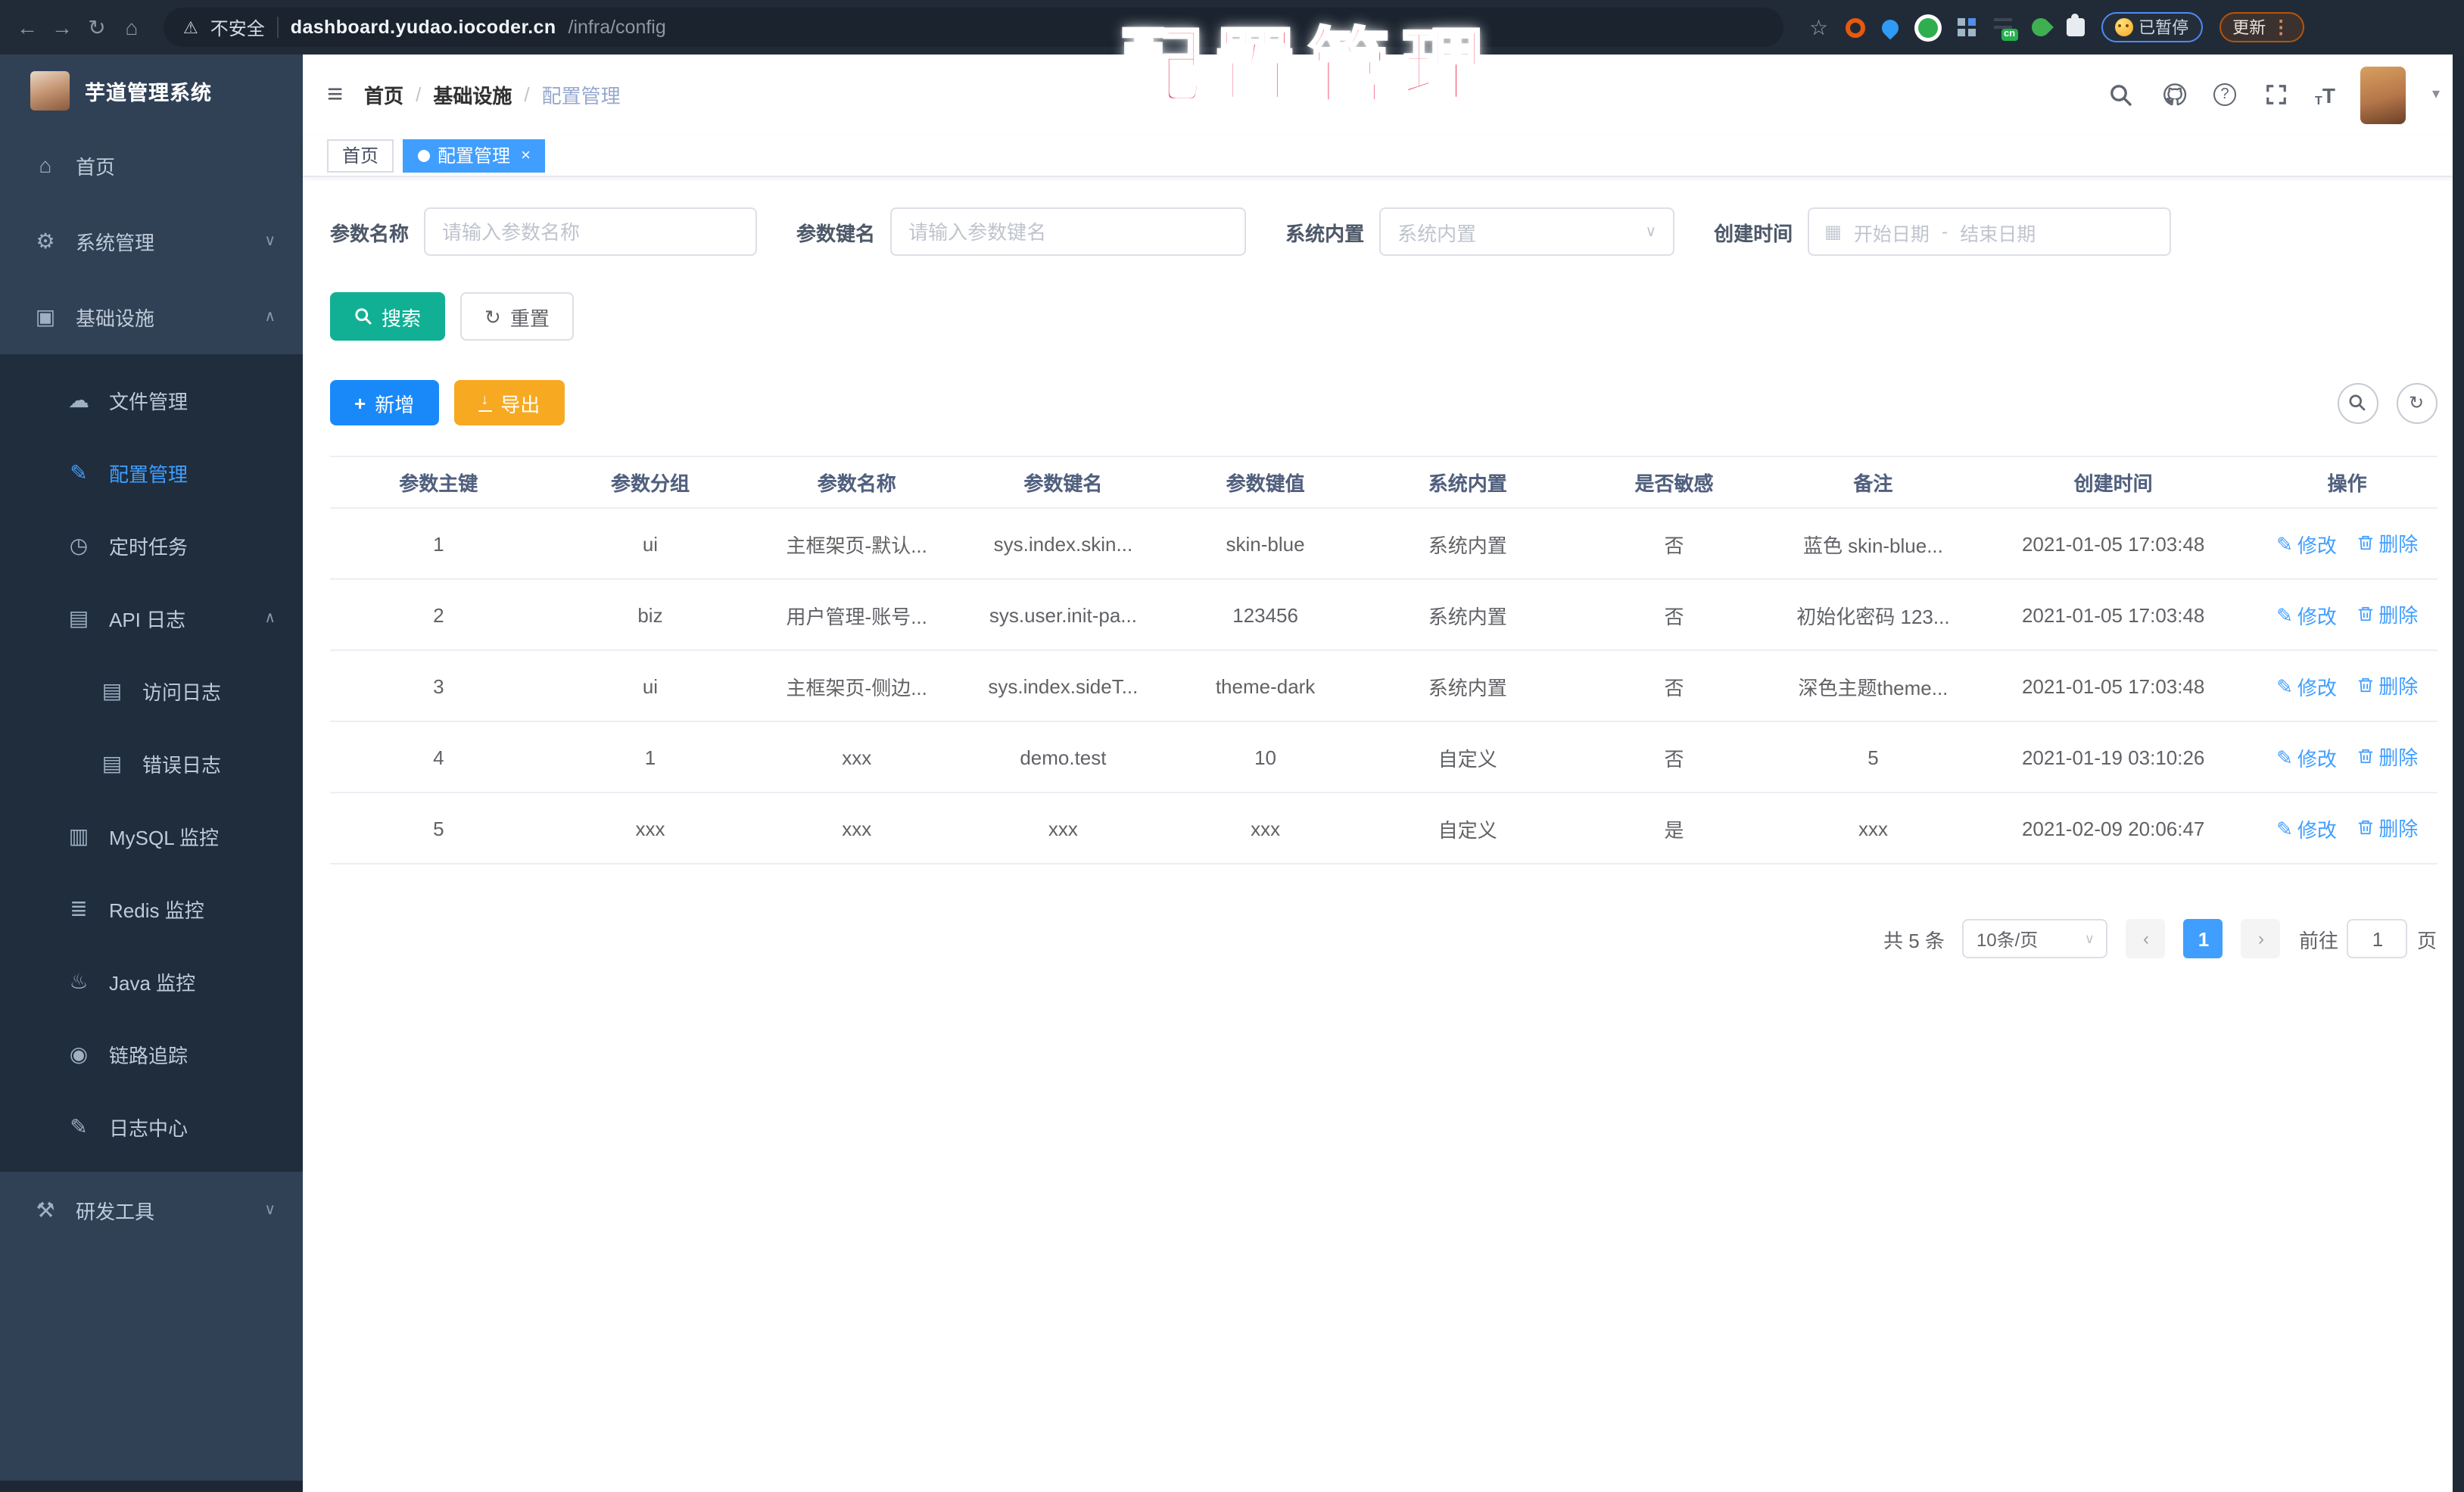 Image resolution: width=2464 pixels, height=1492 pixels. What do you see at coordinates (1674, 482) in the screenshot?
I see `col-sensitive: 是否敏感` at bounding box center [1674, 482].